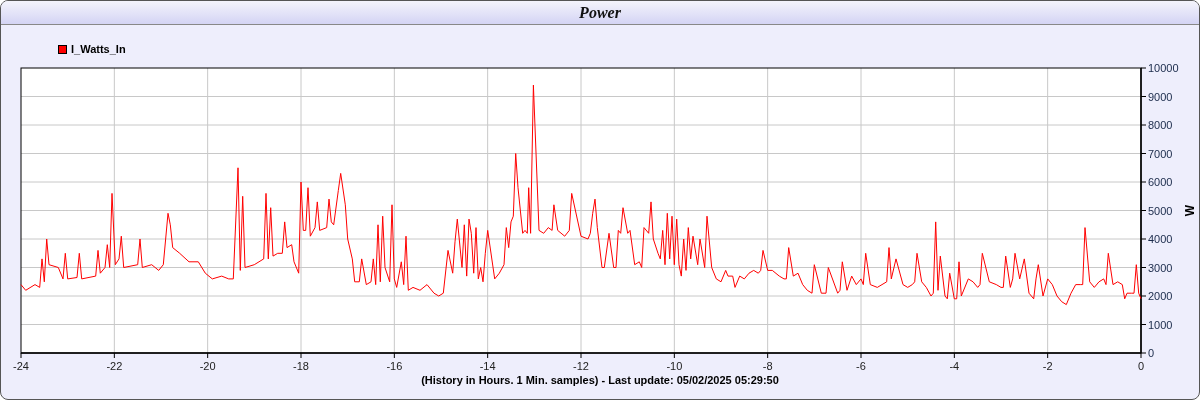  Describe the element at coordinates (394, 366) in the screenshot. I see `axis-tick-label: -16` at that location.